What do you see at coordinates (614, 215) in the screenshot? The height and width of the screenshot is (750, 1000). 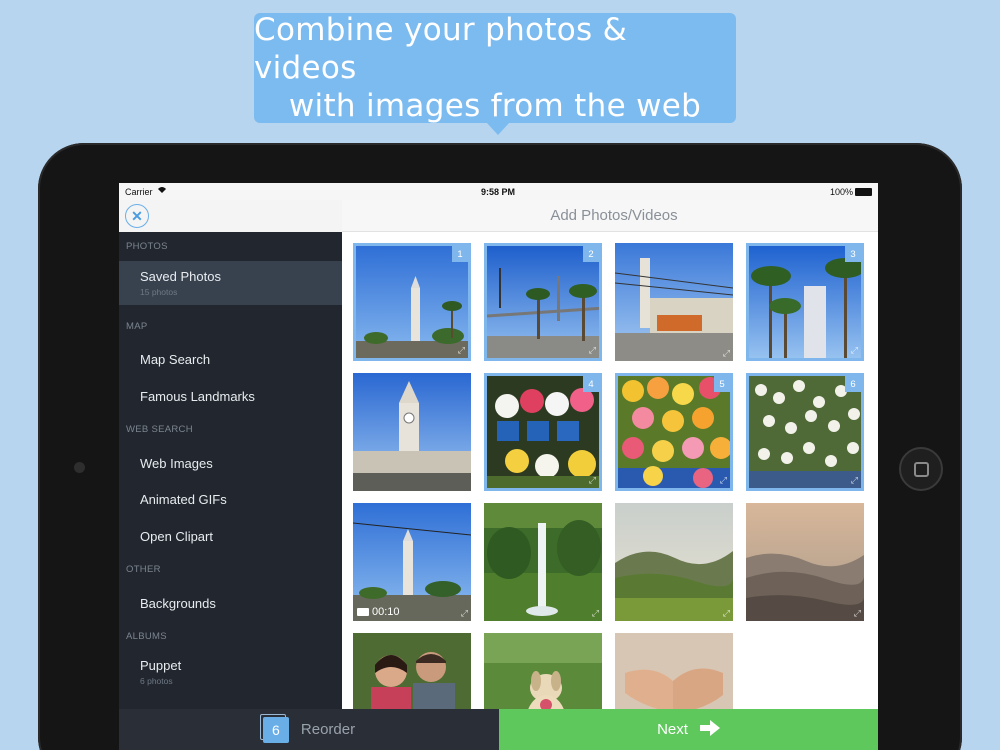 I see `page-title: Add Photos/Videos` at bounding box center [614, 215].